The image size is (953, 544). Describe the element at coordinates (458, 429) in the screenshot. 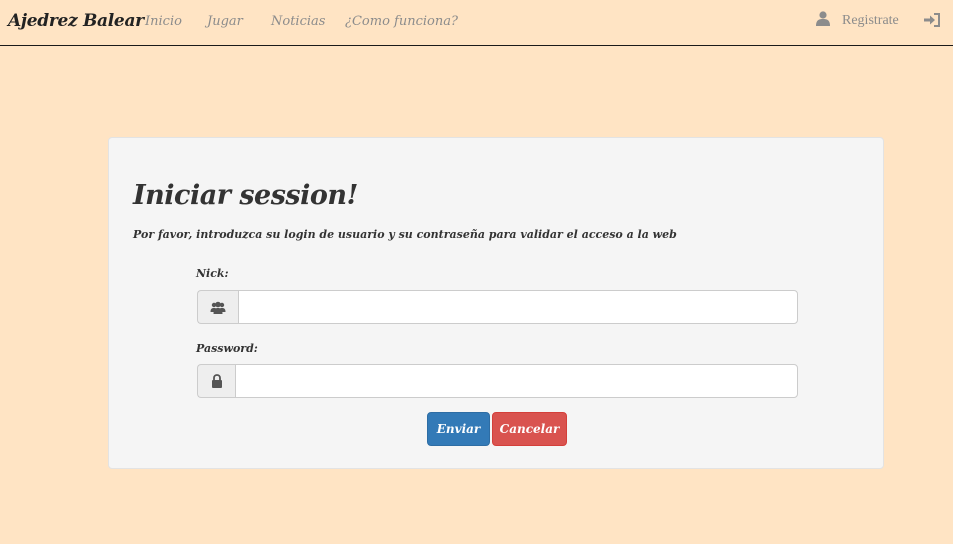

I see `submit-button: Enviar` at that location.